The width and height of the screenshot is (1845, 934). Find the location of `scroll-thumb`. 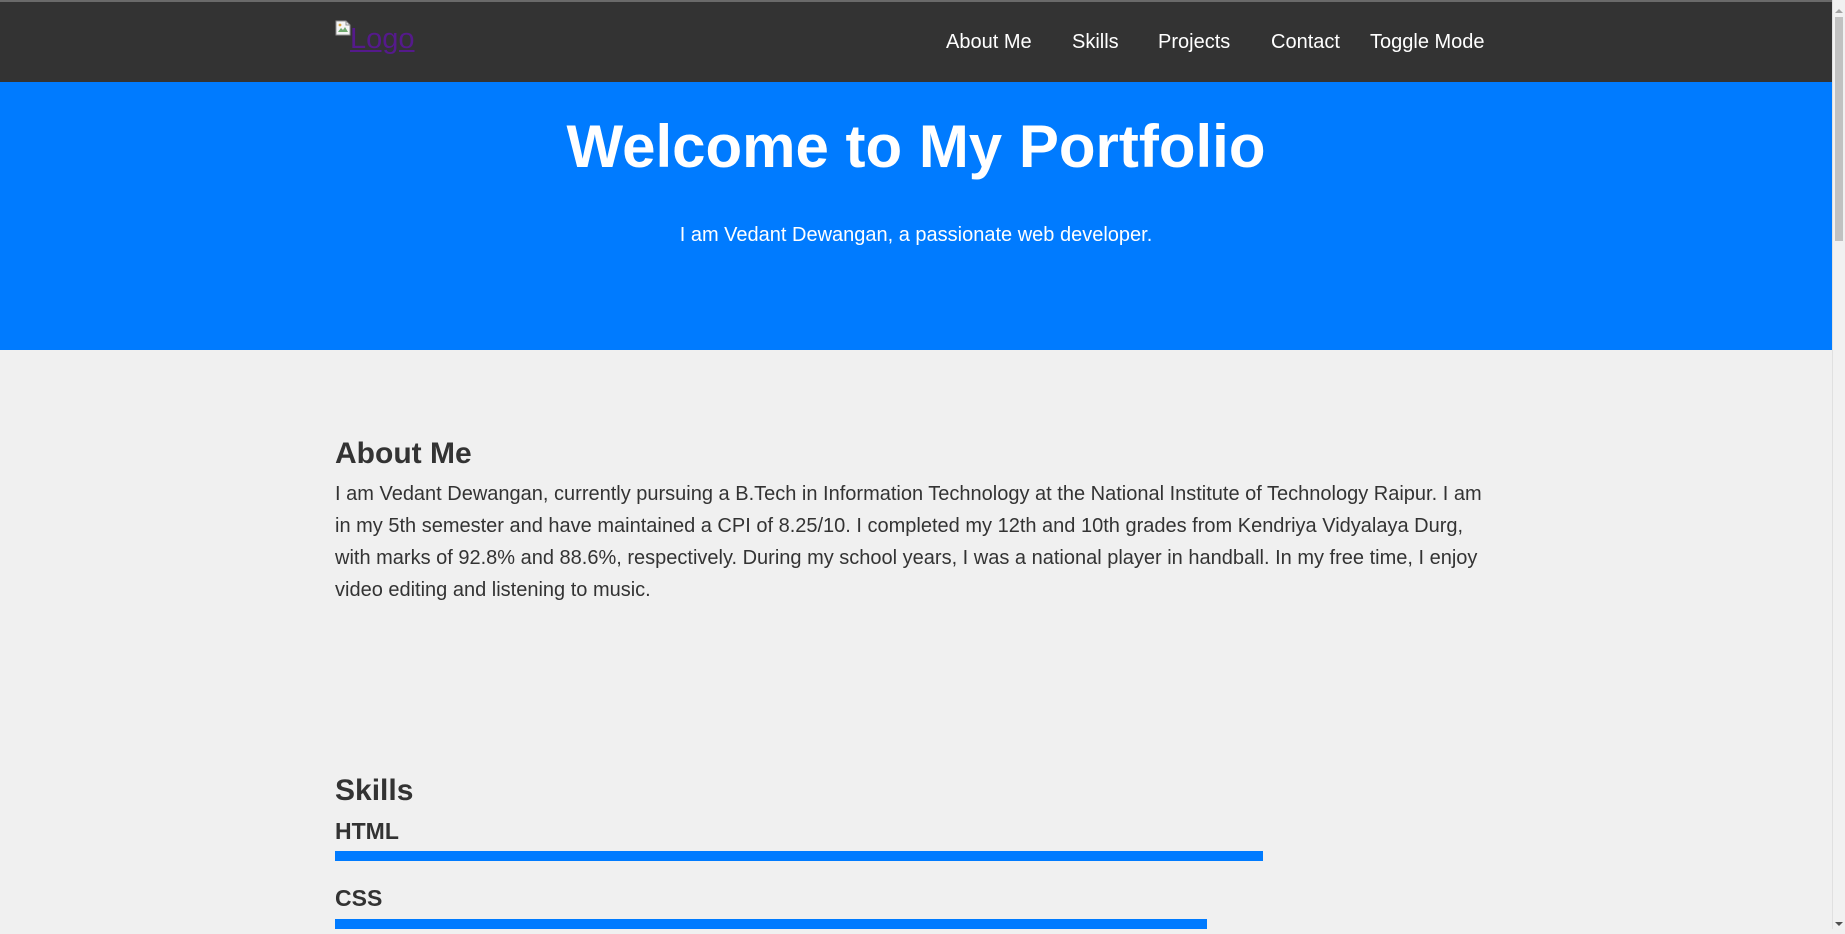

scroll-thumb is located at coordinates (1839, 129).